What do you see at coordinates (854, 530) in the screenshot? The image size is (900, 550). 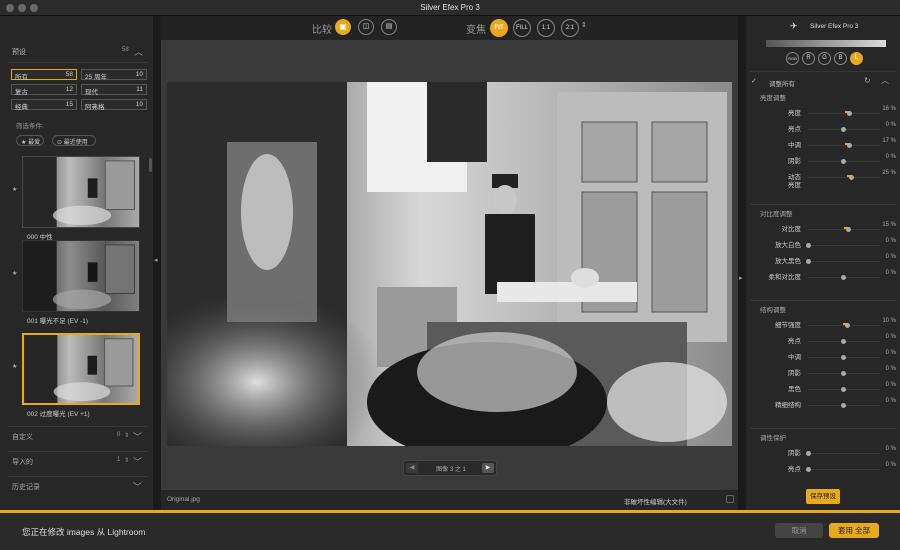 I see `apply-all-button: 套用 全部` at bounding box center [854, 530].